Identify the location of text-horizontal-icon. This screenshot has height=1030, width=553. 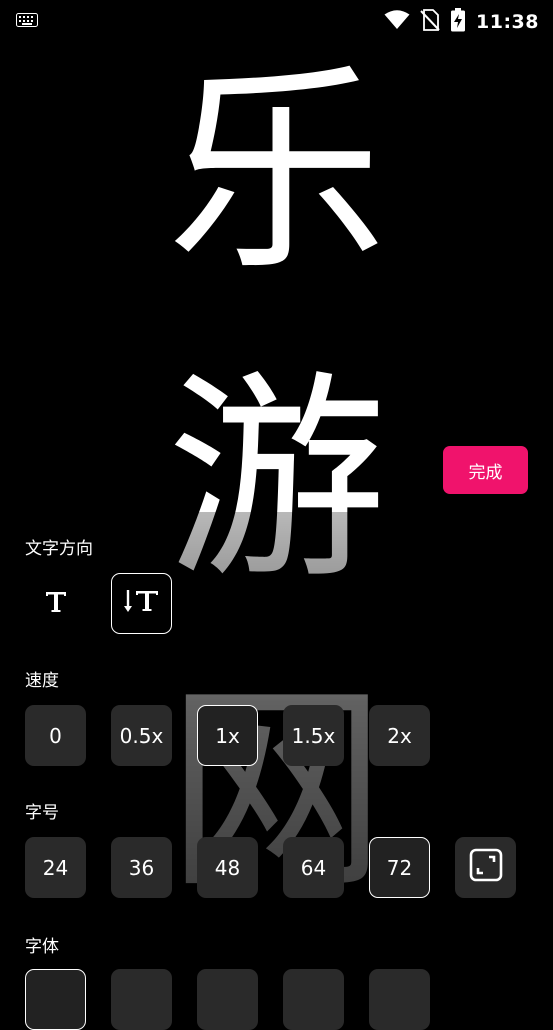
(56, 603).